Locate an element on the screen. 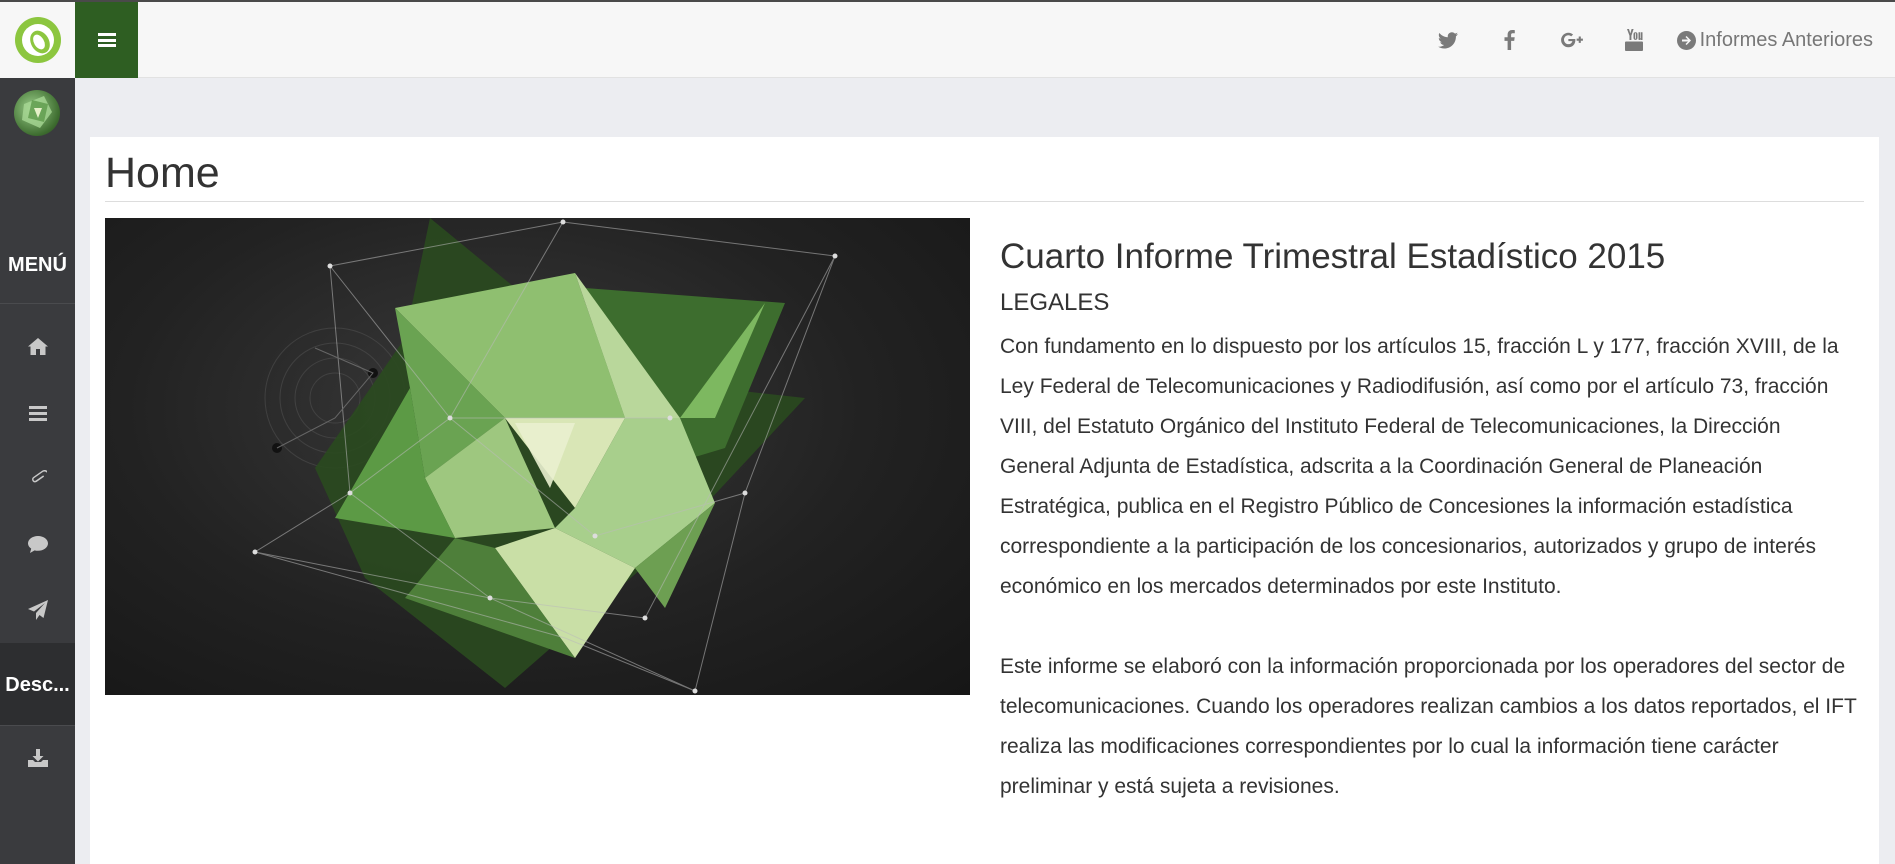  sidebar-menu-label: MENÚ is located at coordinates (37, 265).